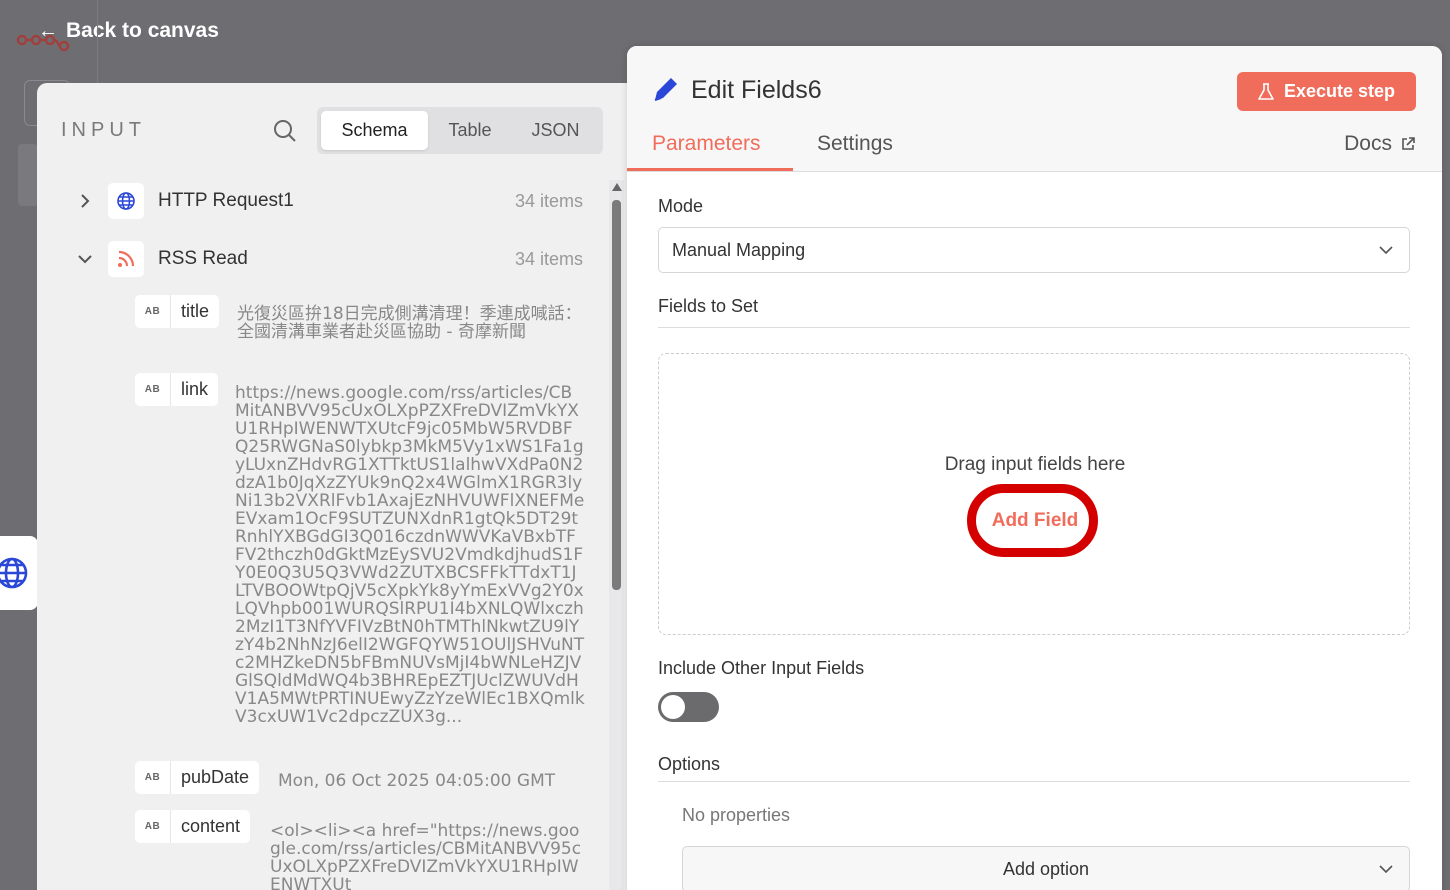 The image size is (1450, 890). I want to click on field-pill: AB title, so click(177, 311).